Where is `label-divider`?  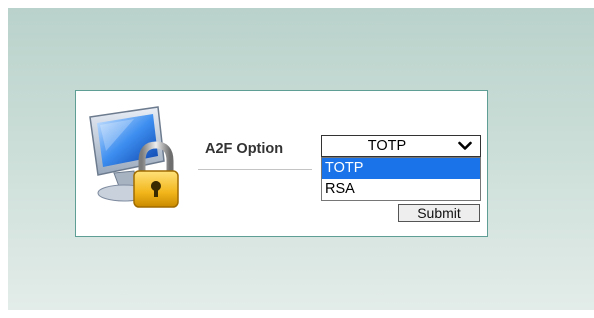 label-divider is located at coordinates (255, 169).